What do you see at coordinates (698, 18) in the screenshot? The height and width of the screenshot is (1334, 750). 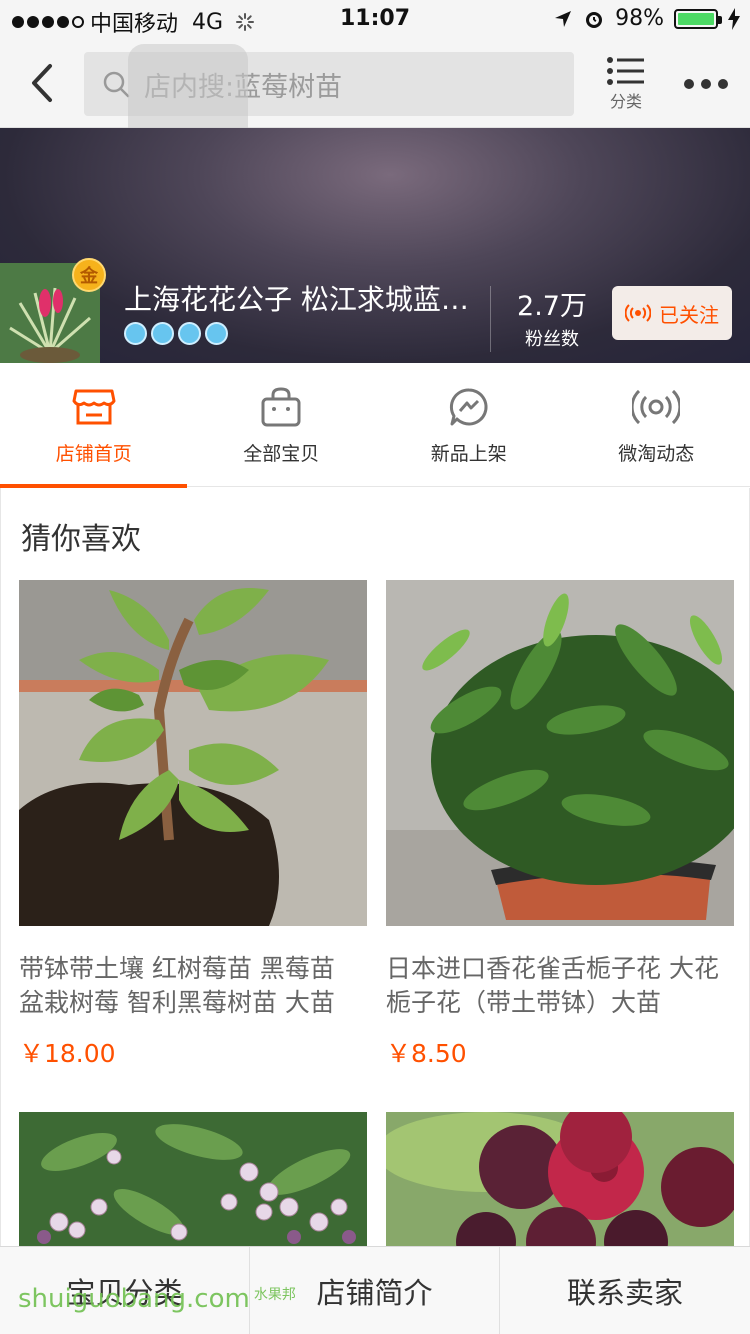 I see `battery-icon` at bounding box center [698, 18].